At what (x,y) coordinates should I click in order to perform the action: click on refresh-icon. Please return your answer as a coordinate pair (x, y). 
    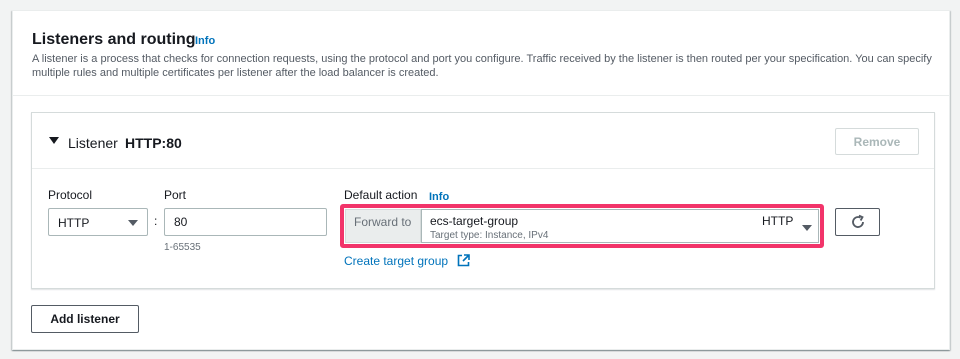
    Looking at the image, I should click on (857, 221).